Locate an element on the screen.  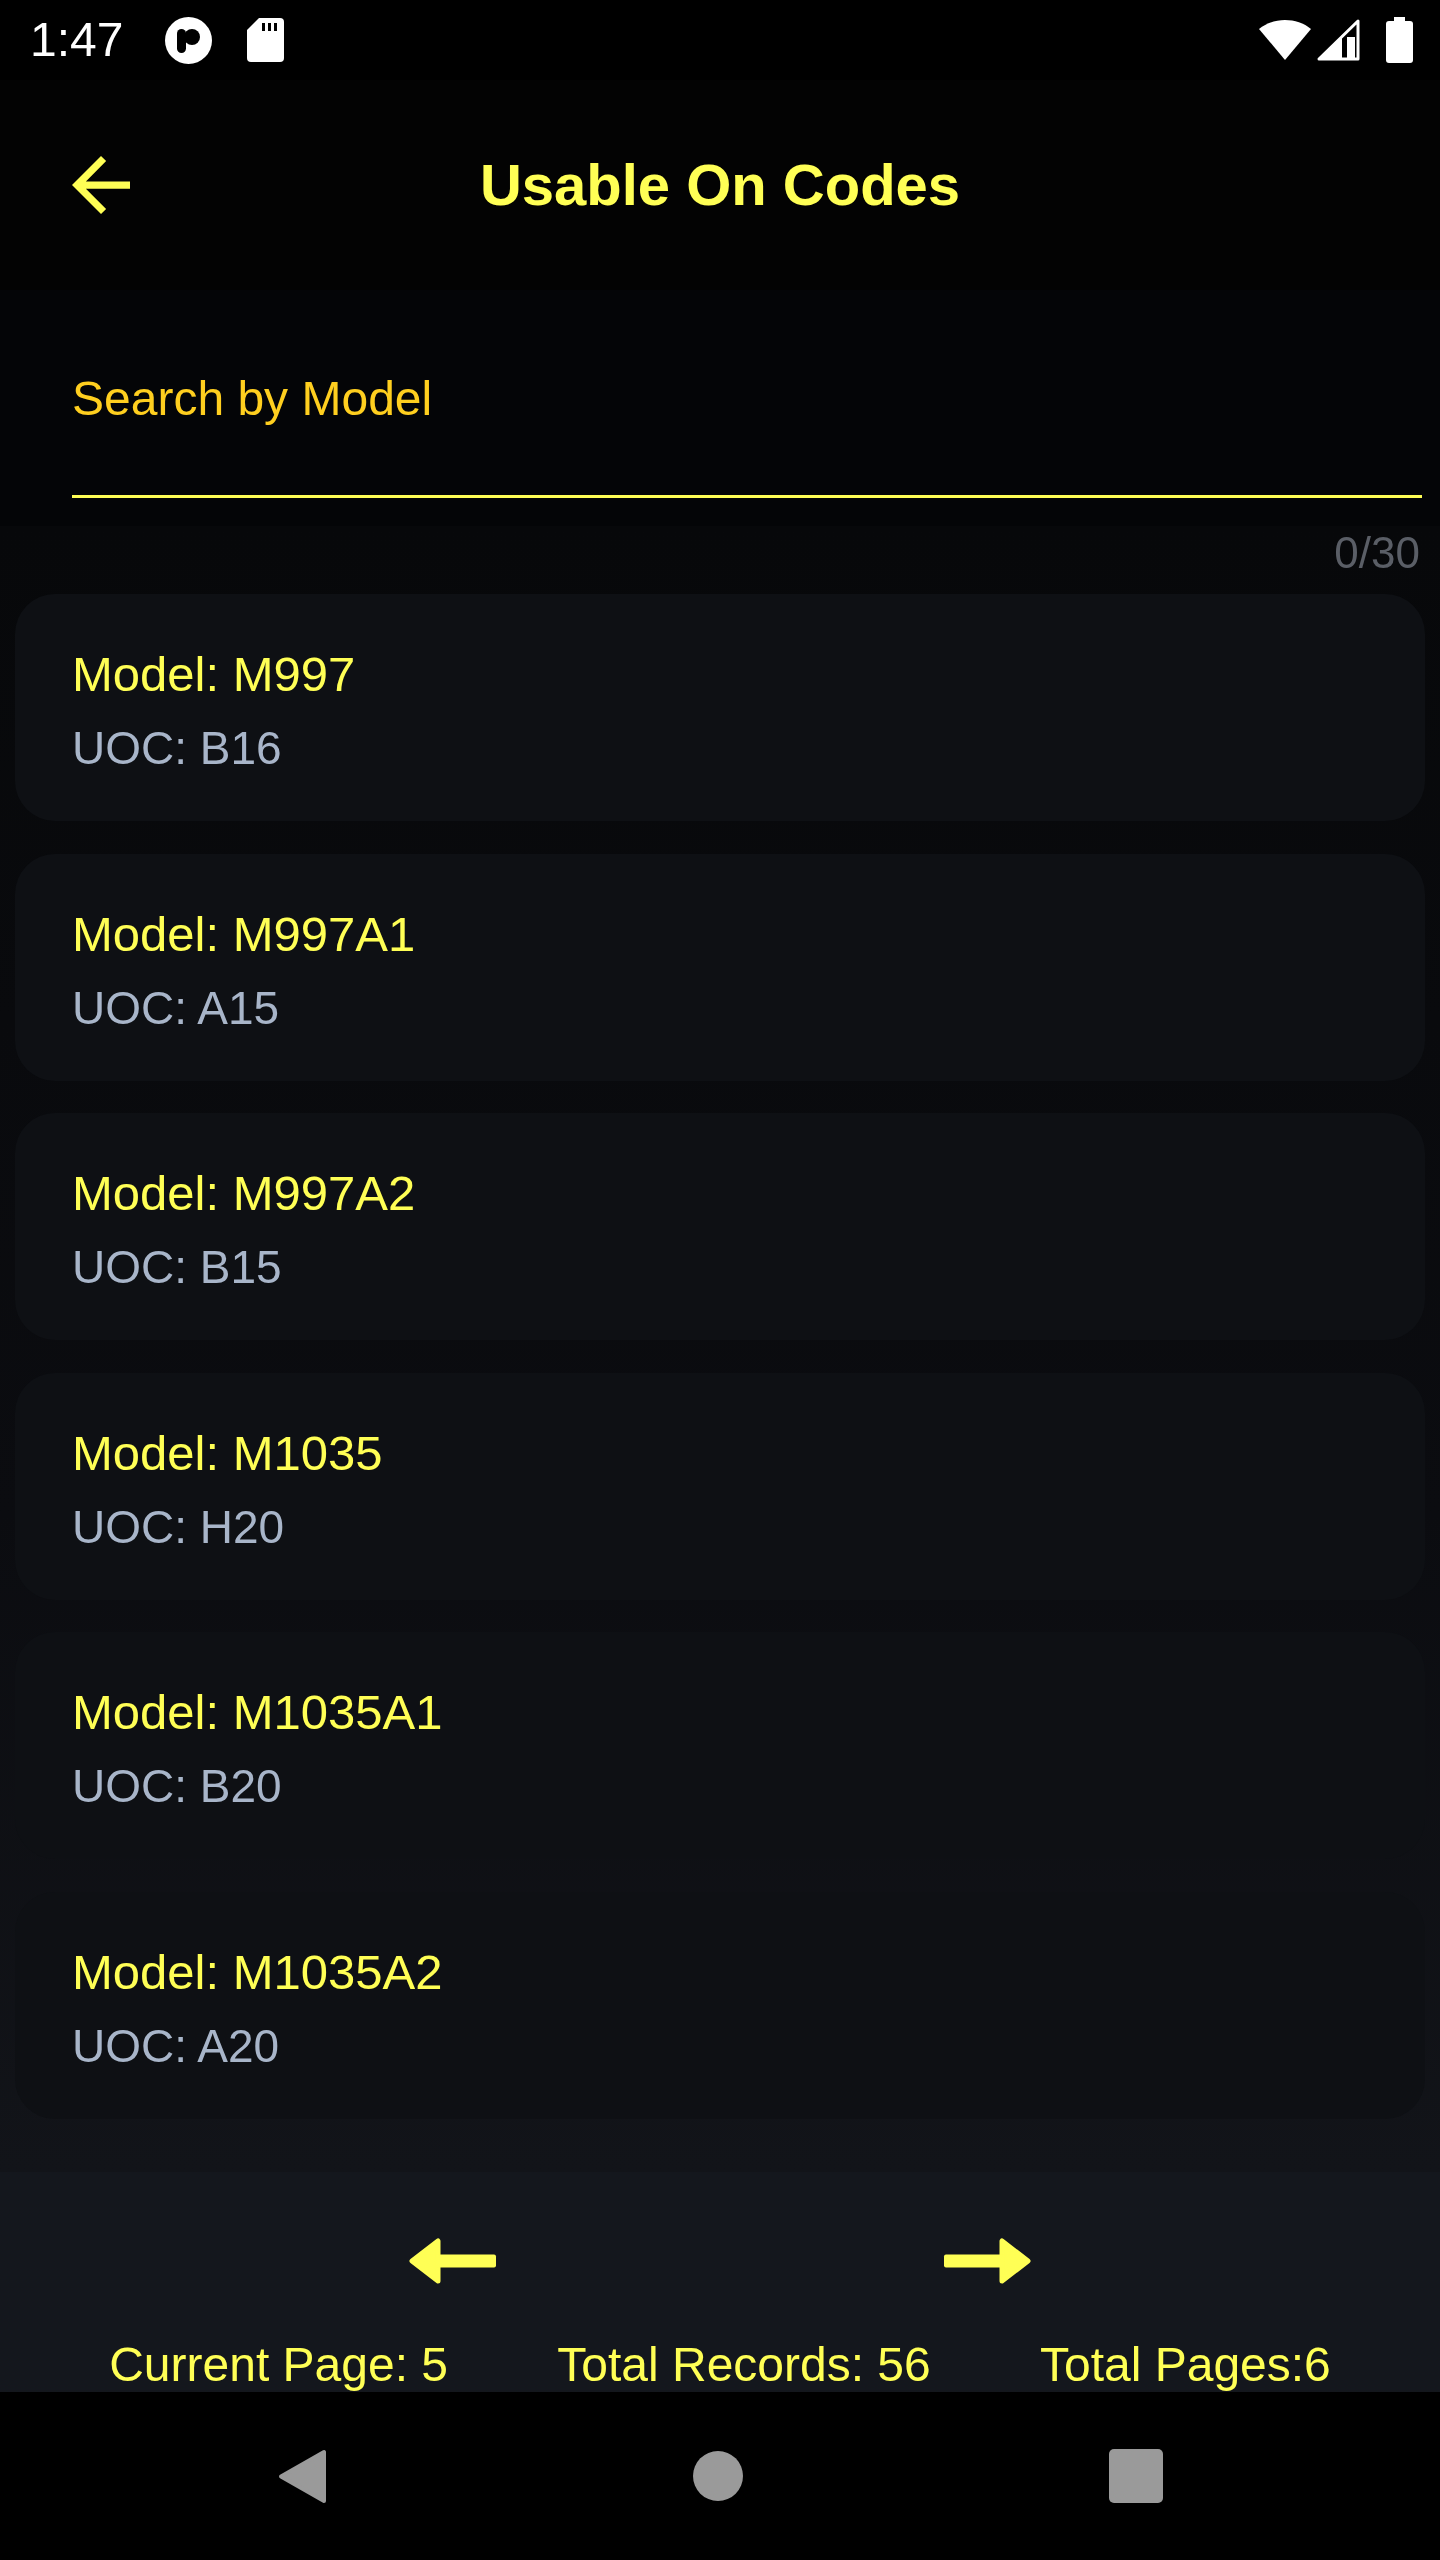
model-label: Model: M1035A1 is located at coordinates (258, 1713).